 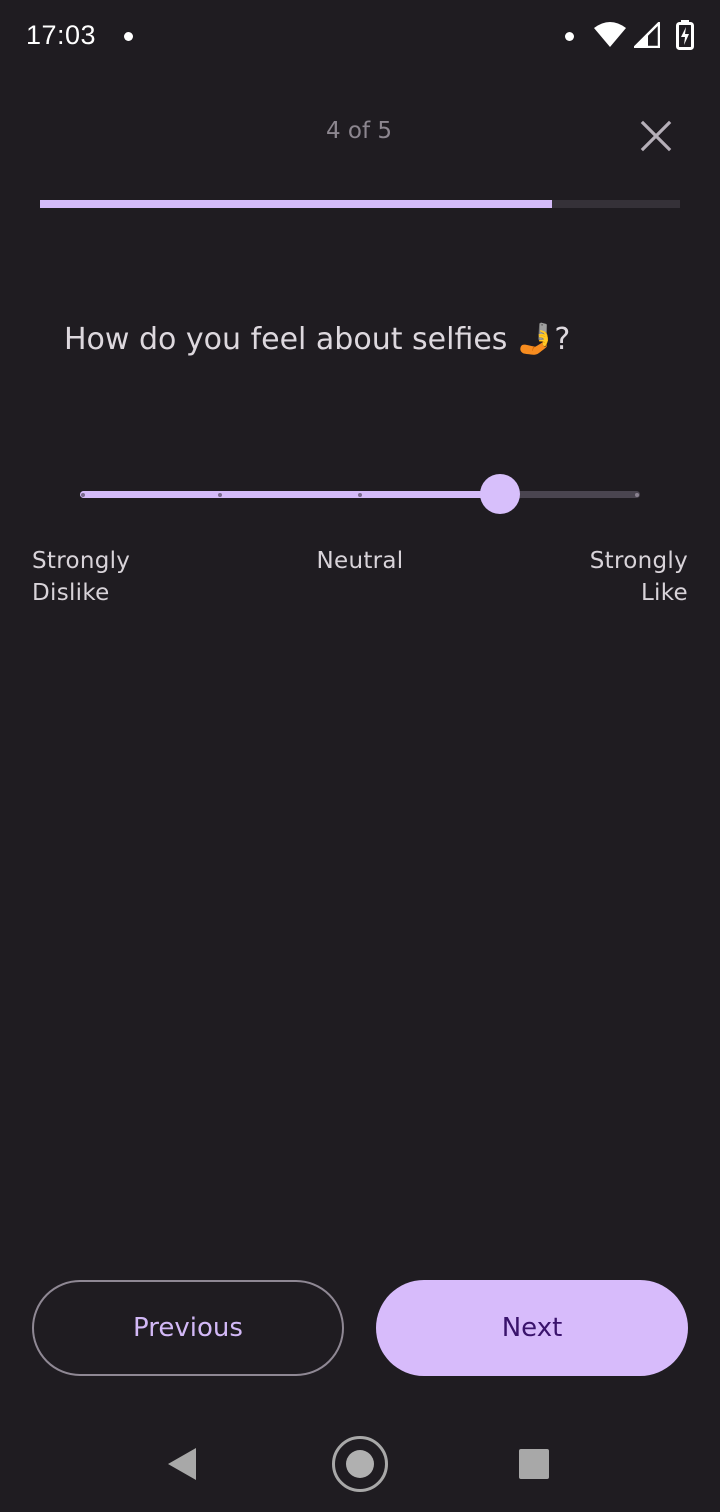 What do you see at coordinates (569, 36) in the screenshot?
I see `status-dot-icon` at bounding box center [569, 36].